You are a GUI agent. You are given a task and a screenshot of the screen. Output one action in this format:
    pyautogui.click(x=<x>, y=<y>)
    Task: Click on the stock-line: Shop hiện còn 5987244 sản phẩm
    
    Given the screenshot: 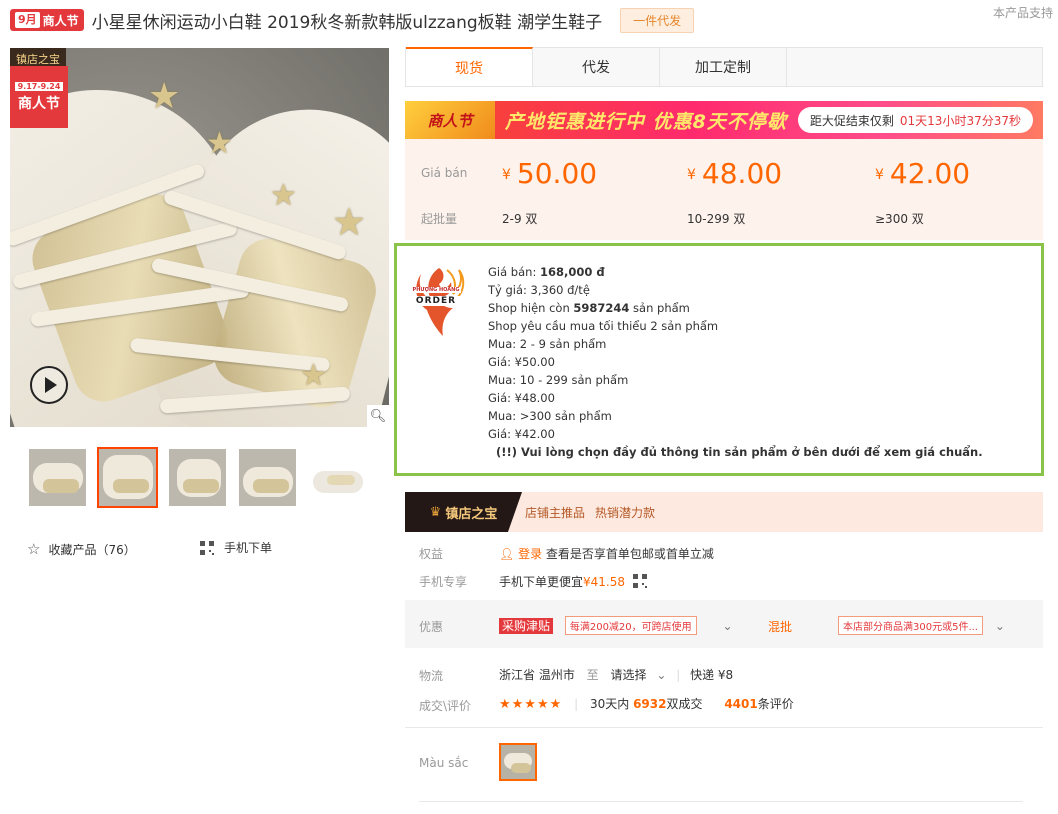 What is the action you would take?
    pyautogui.click(x=589, y=308)
    